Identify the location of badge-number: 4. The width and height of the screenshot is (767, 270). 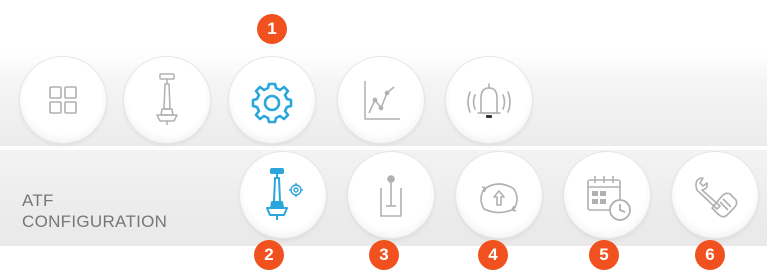
(493, 254).